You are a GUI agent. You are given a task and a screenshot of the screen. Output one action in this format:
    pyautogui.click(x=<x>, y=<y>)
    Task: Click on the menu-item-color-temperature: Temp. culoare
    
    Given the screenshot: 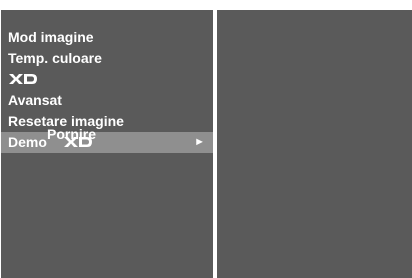 What is the action you would take?
    pyautogui.click(x=107, y=58)
    